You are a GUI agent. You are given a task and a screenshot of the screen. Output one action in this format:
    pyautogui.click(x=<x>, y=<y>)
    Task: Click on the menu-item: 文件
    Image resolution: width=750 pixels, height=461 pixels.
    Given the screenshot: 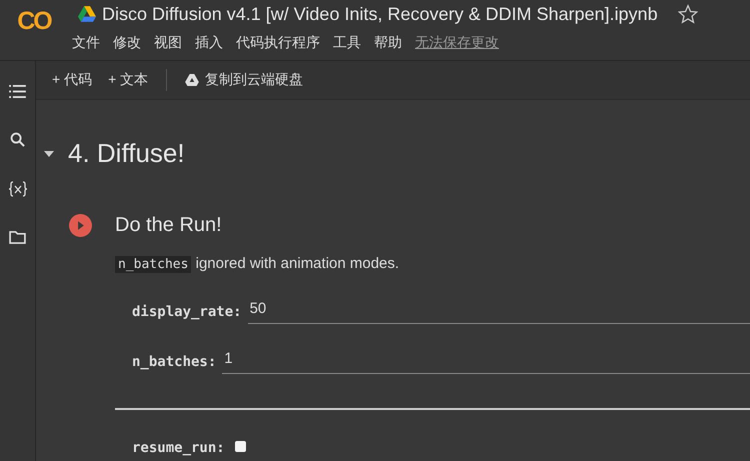 What is the action you would take?
    pyautogui.click(x=86, y=43)
    